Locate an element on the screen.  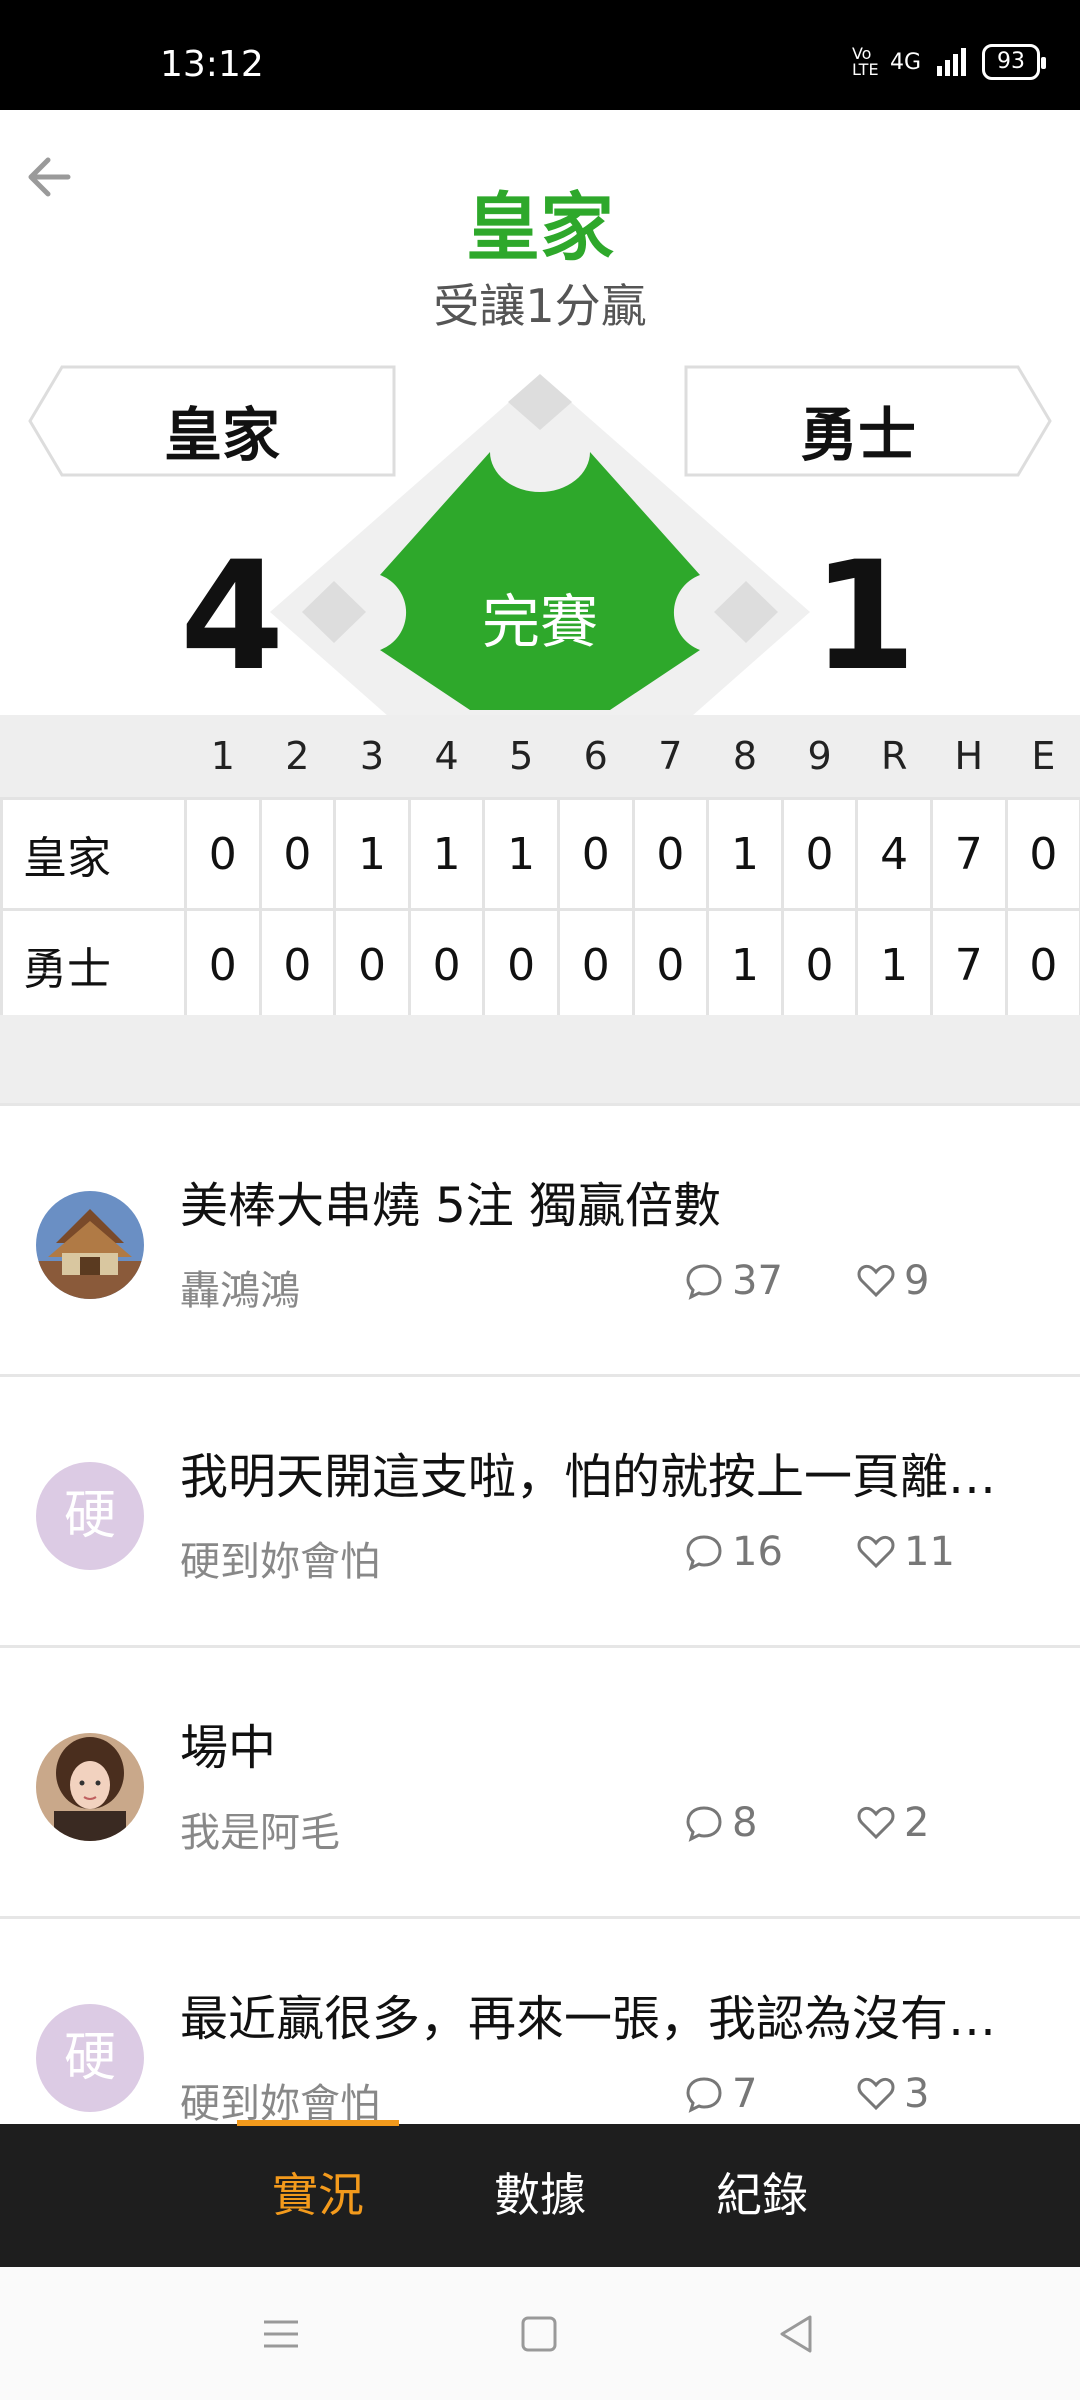
comment-count-value: 16 is located at coordinates (757, 1552).